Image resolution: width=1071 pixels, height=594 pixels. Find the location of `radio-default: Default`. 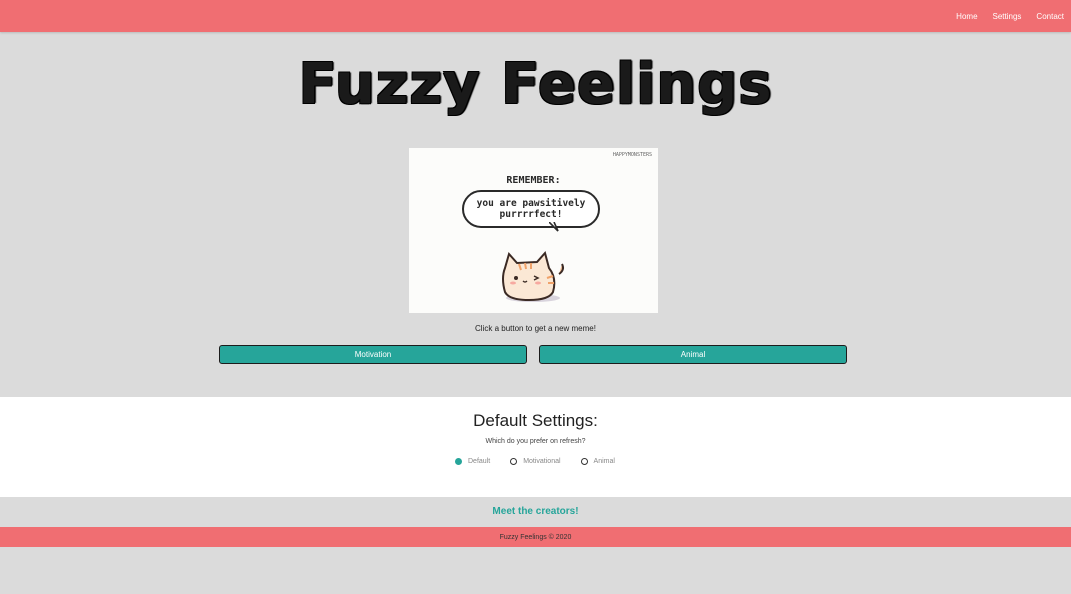

radio-default: Default is located at coordinates (472, 461).